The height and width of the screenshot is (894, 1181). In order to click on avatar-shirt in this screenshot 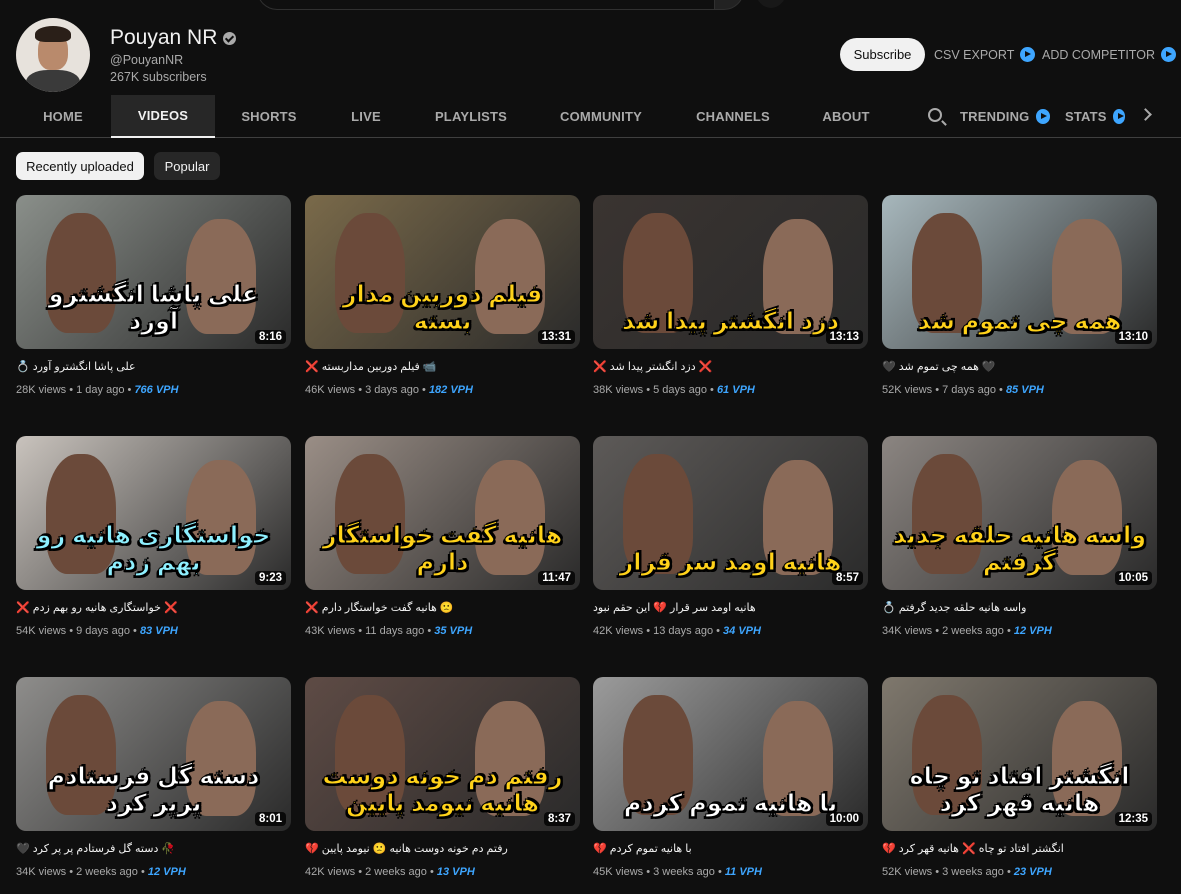, I will do `click(53, 81)`.